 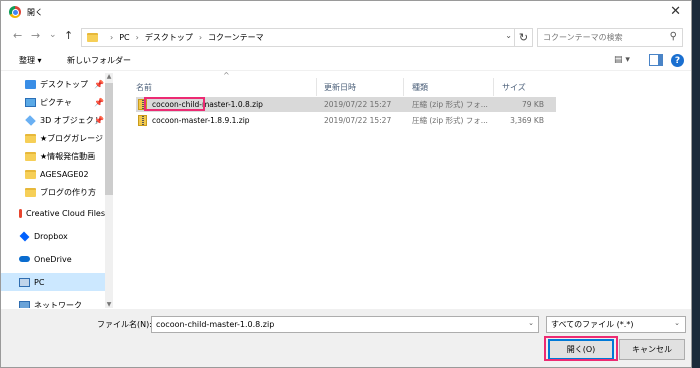 What do you see at coordinates (345, 324) in the screenshot?
I see `filename-input: cocoon-child-master-1.0.8.zip ⌄` at bounding box center [345, 324].